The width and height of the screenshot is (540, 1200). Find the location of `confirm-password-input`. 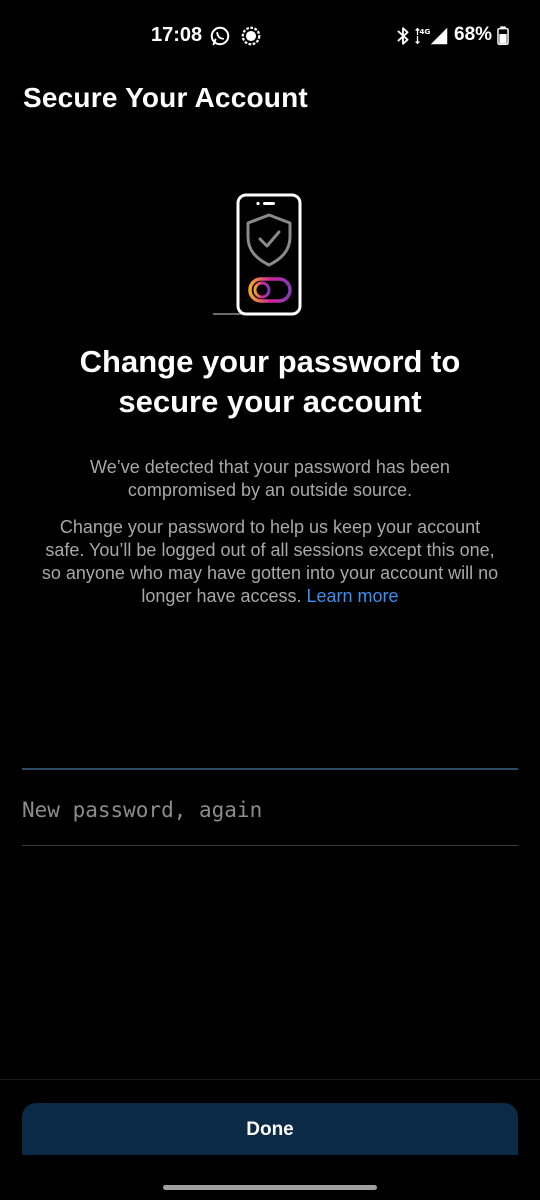

confirm-password-input is located at coordinates (270, 810).